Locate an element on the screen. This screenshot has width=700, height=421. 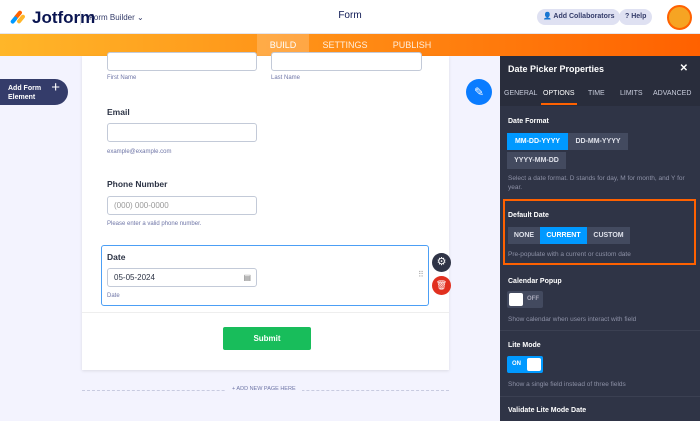
tab-options: OPTIONS is located at coordinates (559, 93).